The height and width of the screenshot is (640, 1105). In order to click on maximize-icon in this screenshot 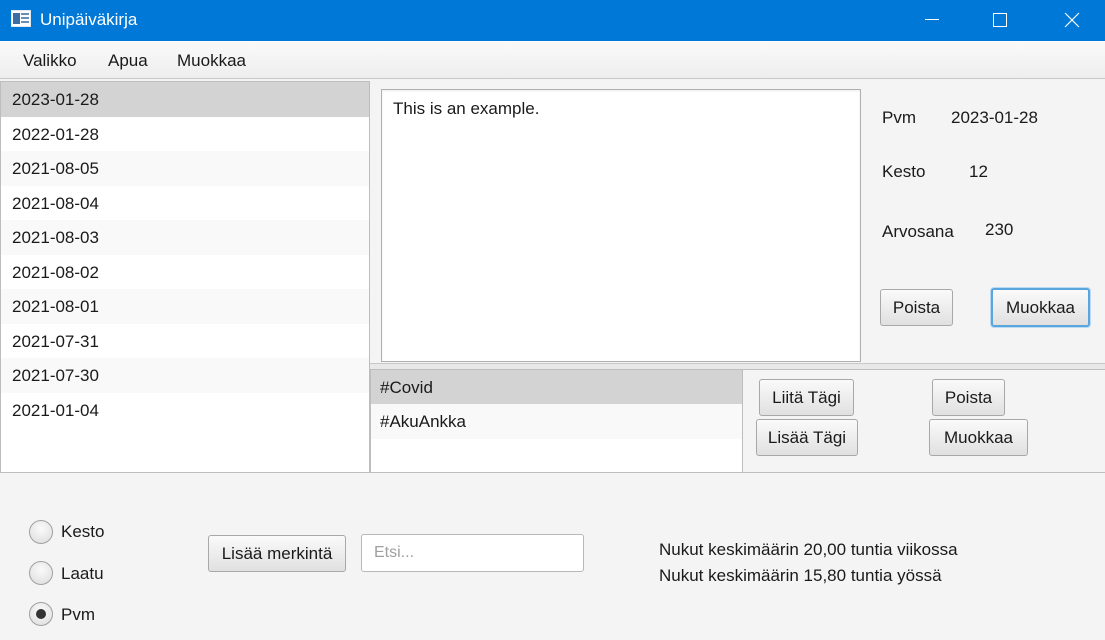, I will do `click(1000, 20)`.